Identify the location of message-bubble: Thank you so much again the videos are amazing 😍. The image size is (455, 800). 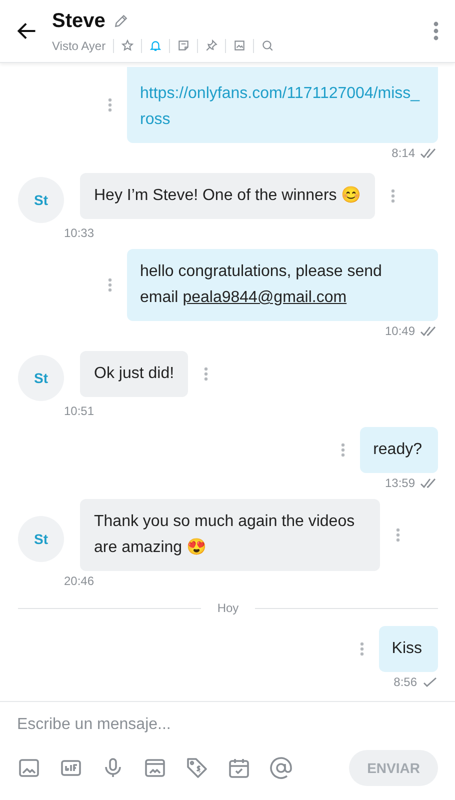
(230, 535).